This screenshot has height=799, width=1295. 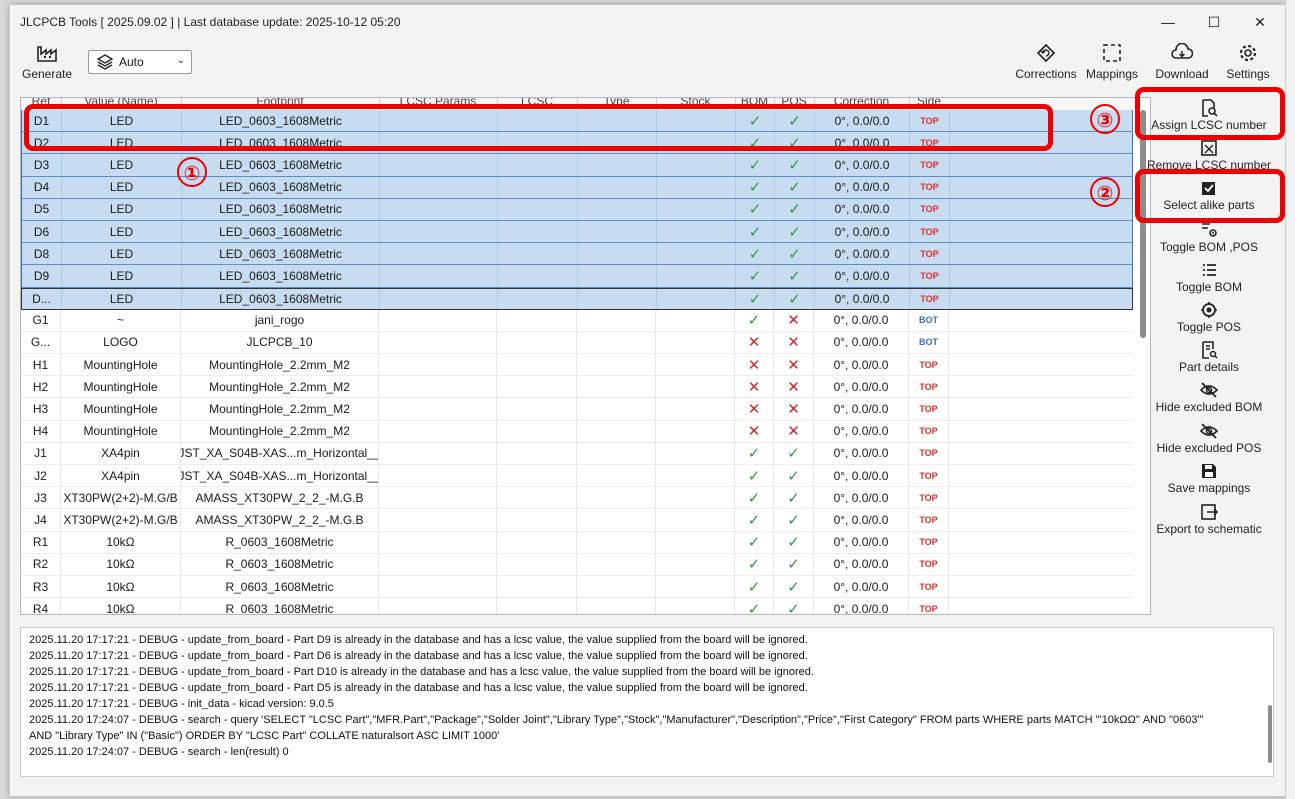 What do you see at coordinates (1209, 277) in the screenshot?
I see `toggle-bom-button: Toggle BOM` at bounding box center [1209, 277].